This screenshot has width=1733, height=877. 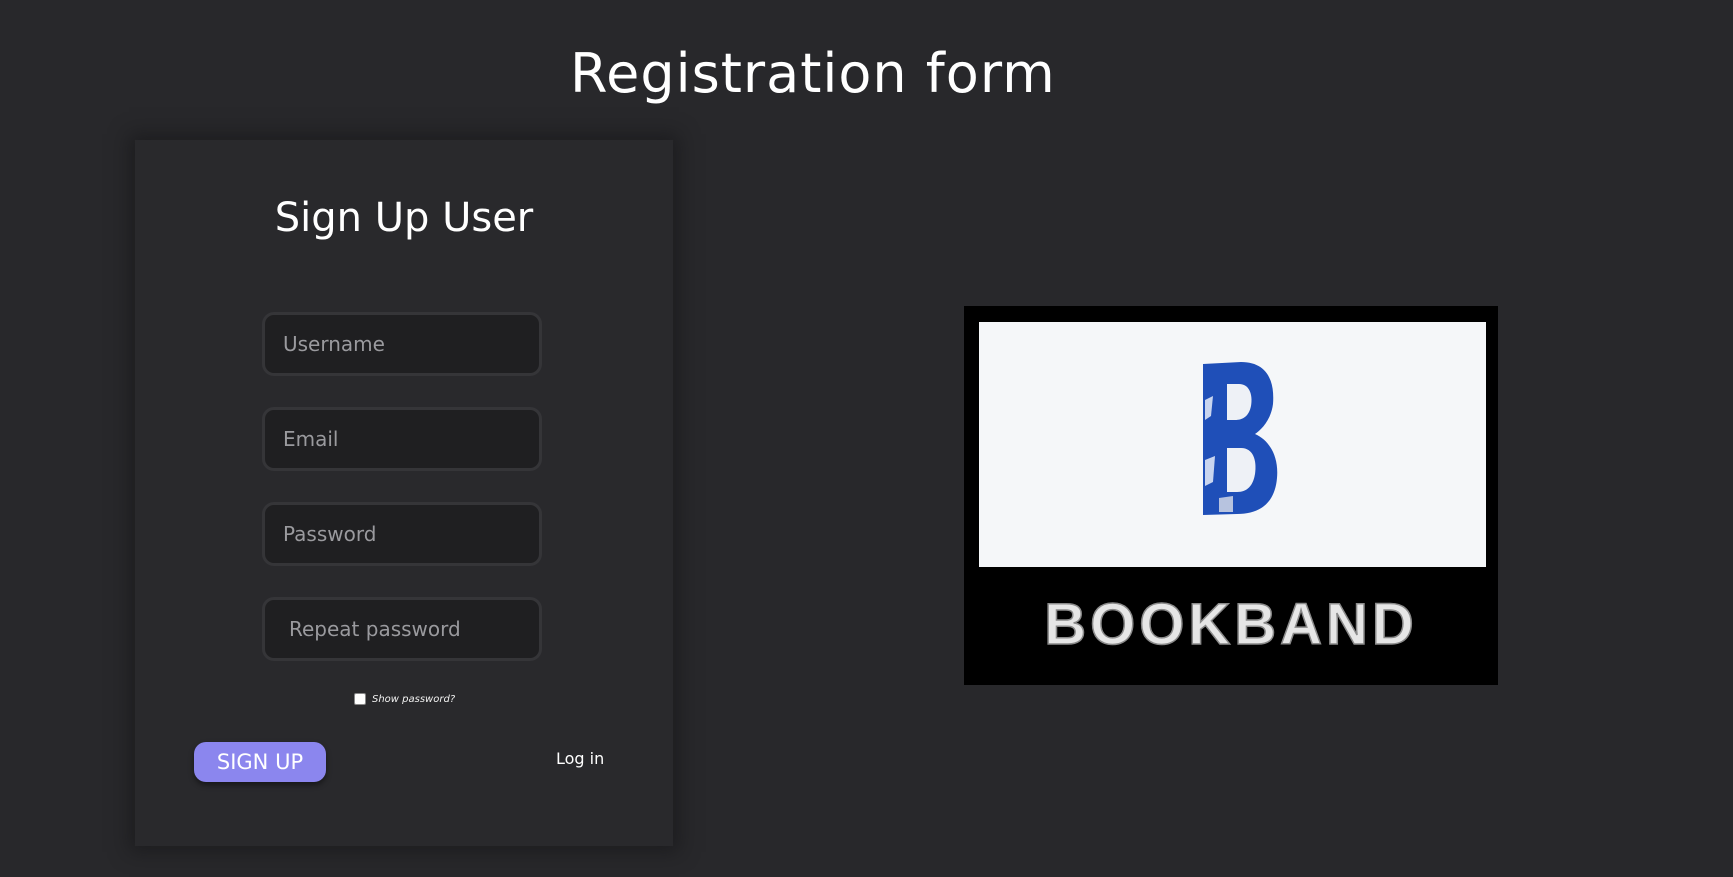 I want to click on bookband-logo: BOOKBAND, so click(x=1231, y=495).